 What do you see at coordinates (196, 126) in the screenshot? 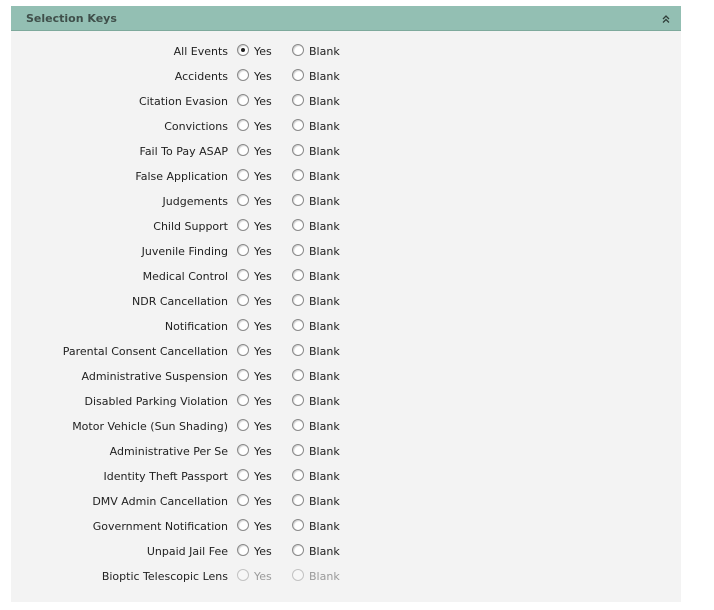
I see `row-label: Convictions` at bounding box center [196, 126].